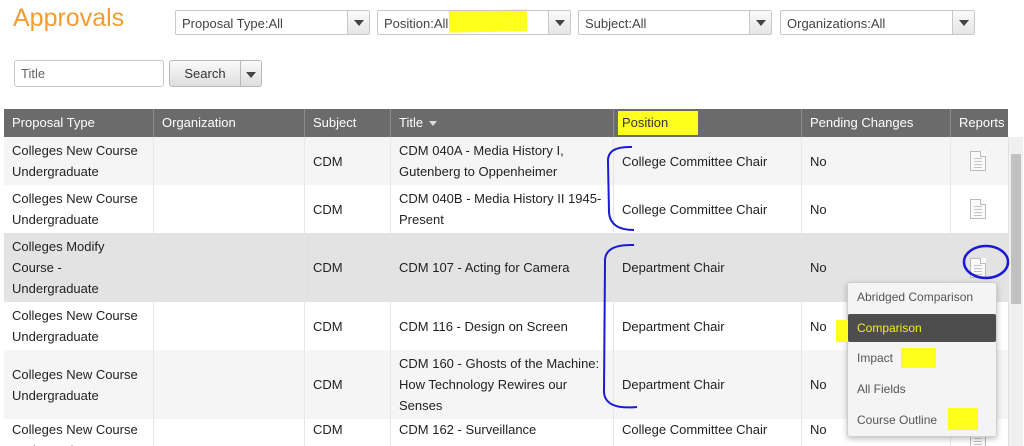 This screenshot has height=446, width=1024. Describe the element at coordinates (500, 198) in the screenshot. I see `cell-title-line: CDM 040B - Media History II 1945-` at that location.